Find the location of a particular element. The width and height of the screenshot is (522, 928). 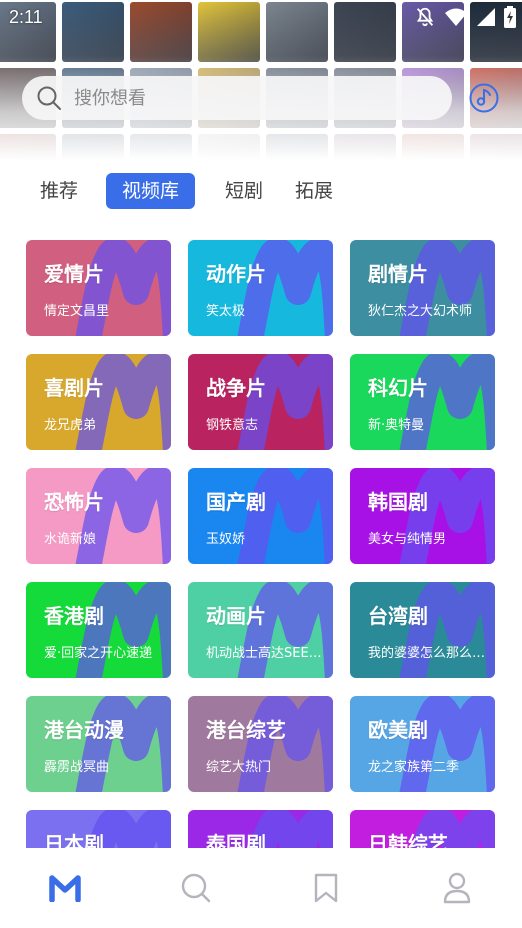

category-title: 恐怖片 is located at coordinates (74, 502).